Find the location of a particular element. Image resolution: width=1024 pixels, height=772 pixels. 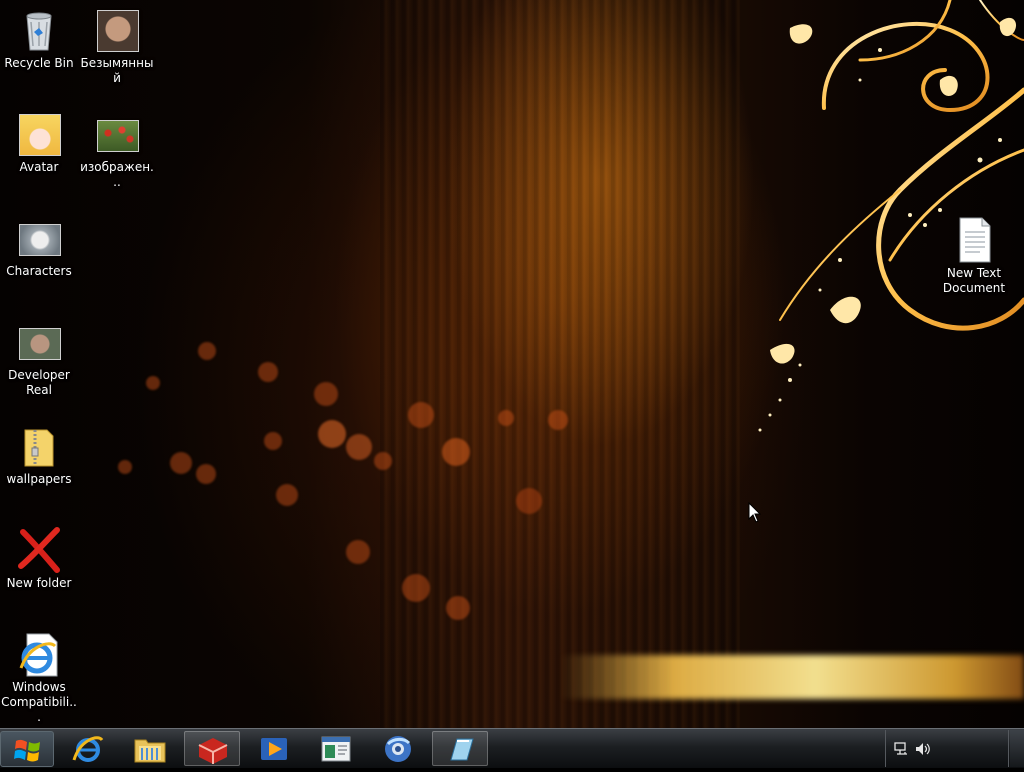

taskbar-button-windows-explorer is located at coordinates (150, 748).